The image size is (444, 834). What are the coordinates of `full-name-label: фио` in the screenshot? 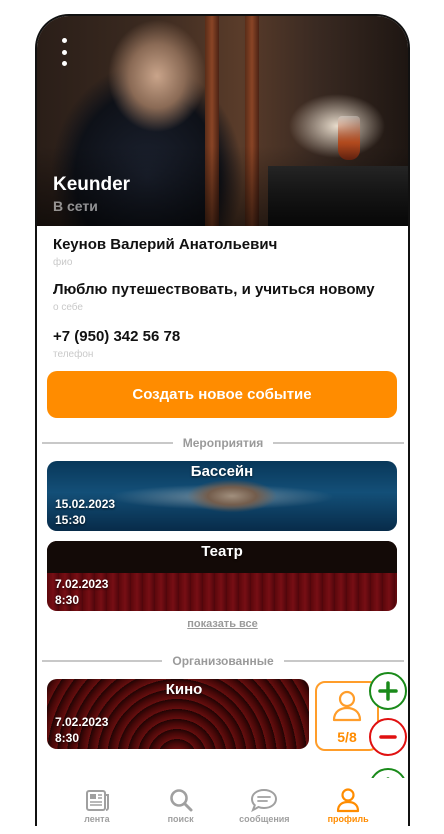 It's located at (63, 262).